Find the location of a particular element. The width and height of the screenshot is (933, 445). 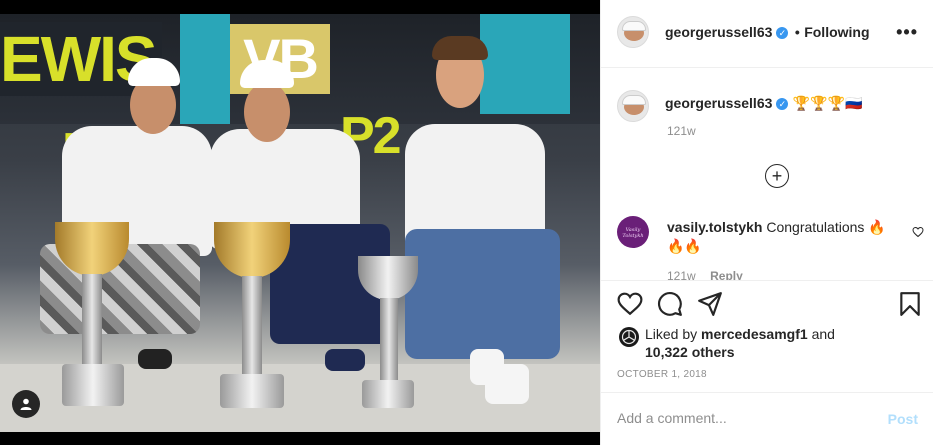

likes-summary: Liked by mercedesamgf1 and 10,322 others is located at coordinates (740, 343).